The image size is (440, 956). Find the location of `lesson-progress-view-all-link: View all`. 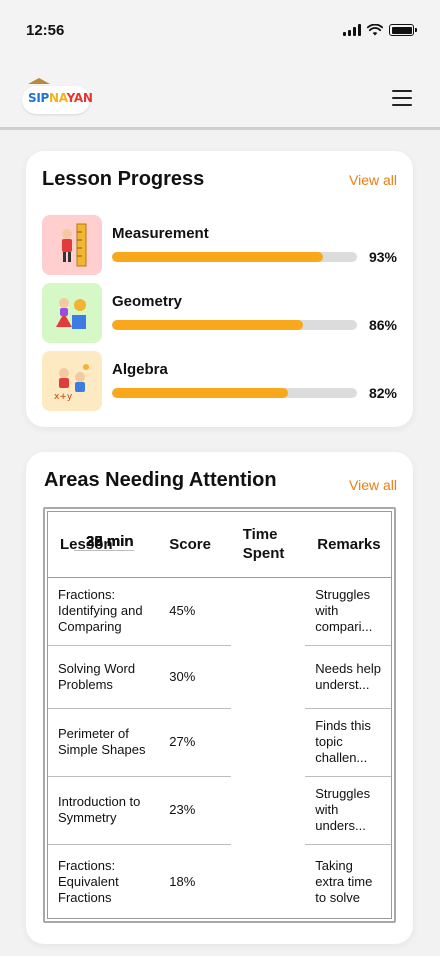

lesson-progress-view-all-link: View all is located at coordinates (373, 180).